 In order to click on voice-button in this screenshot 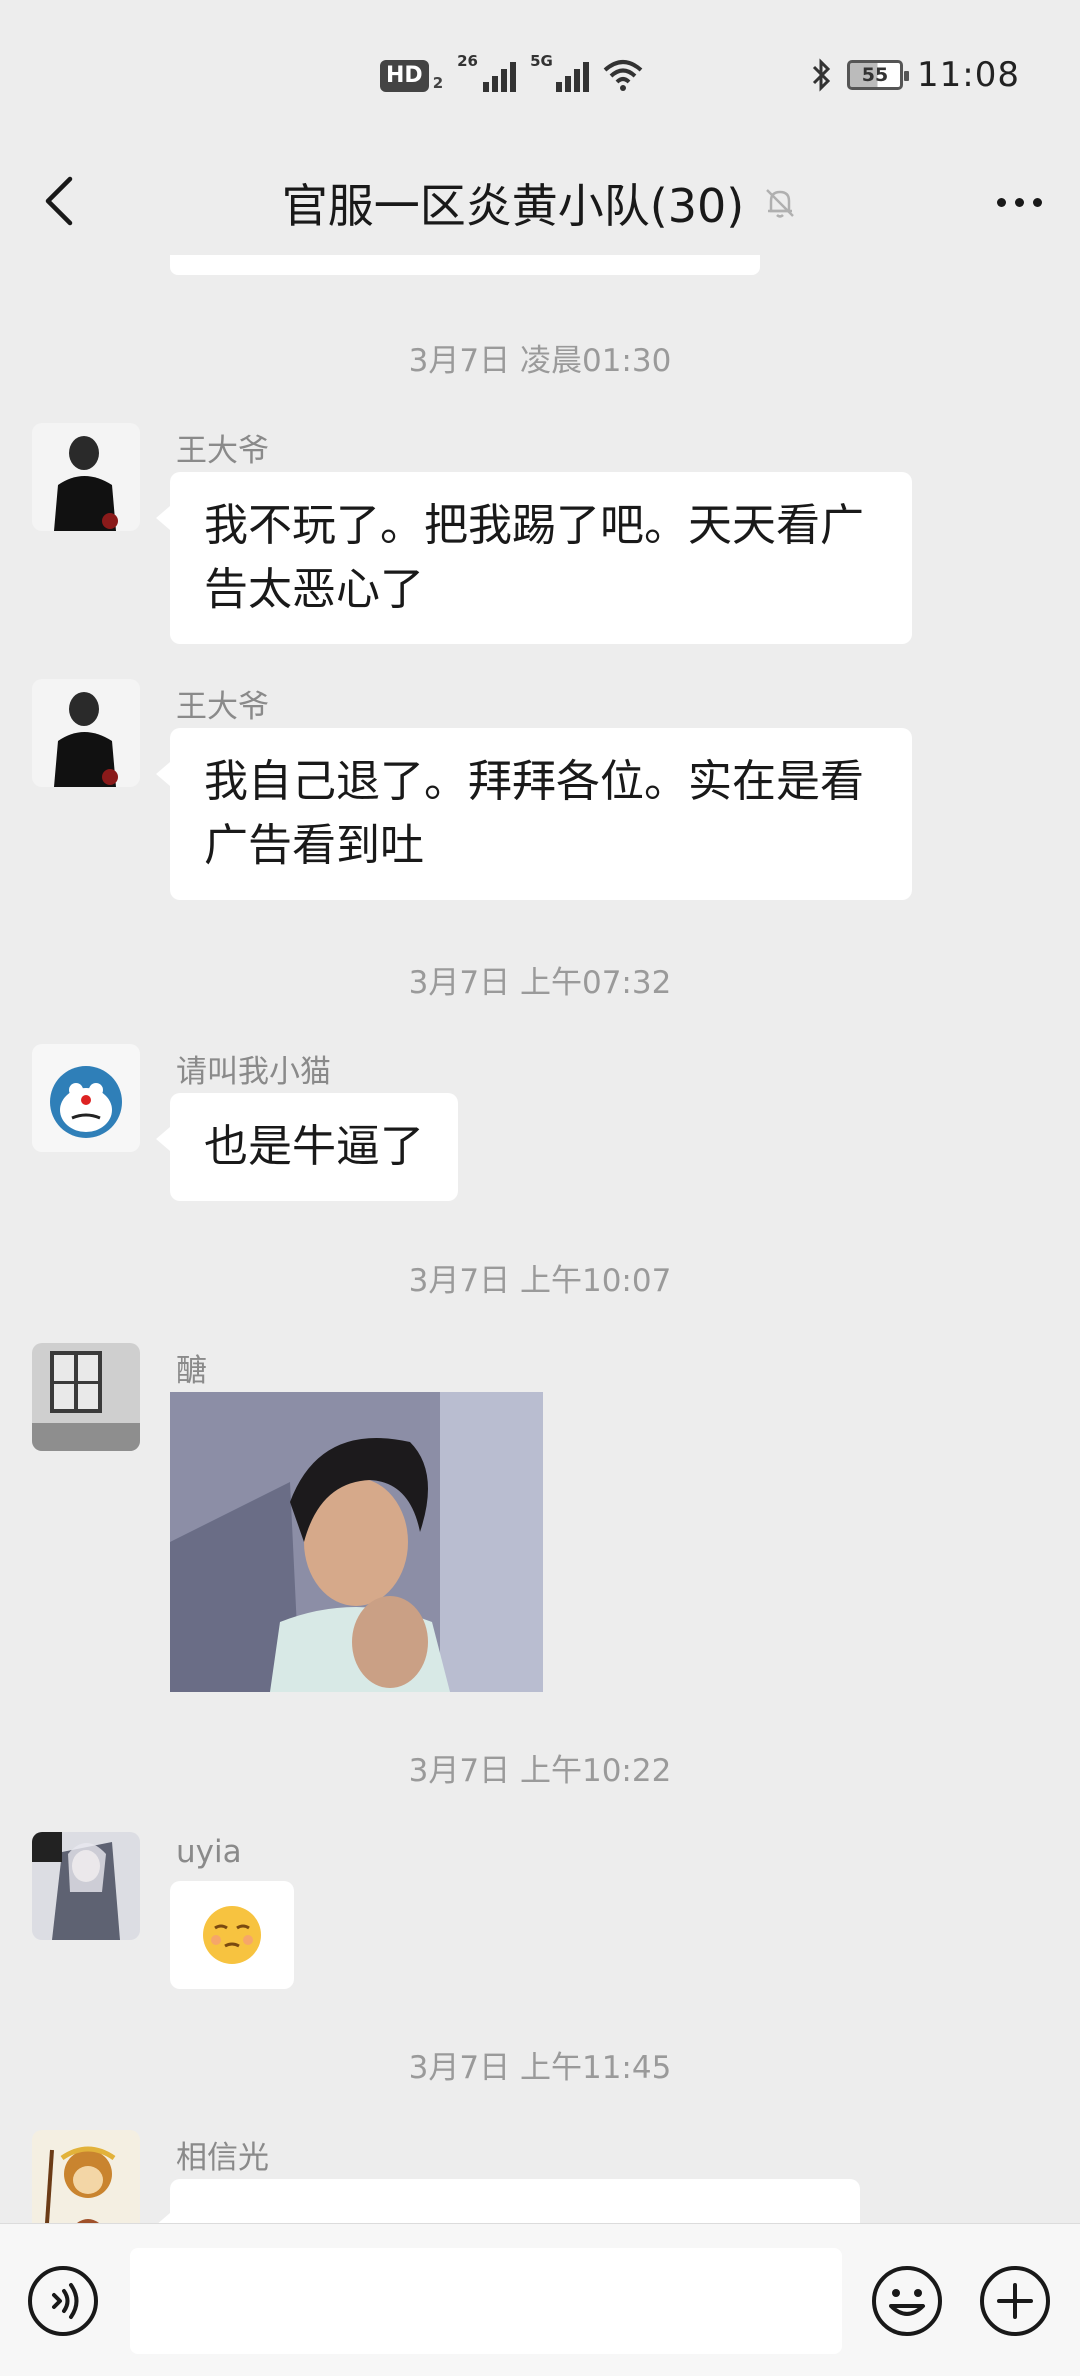, I will do `click(63, 2301)`.